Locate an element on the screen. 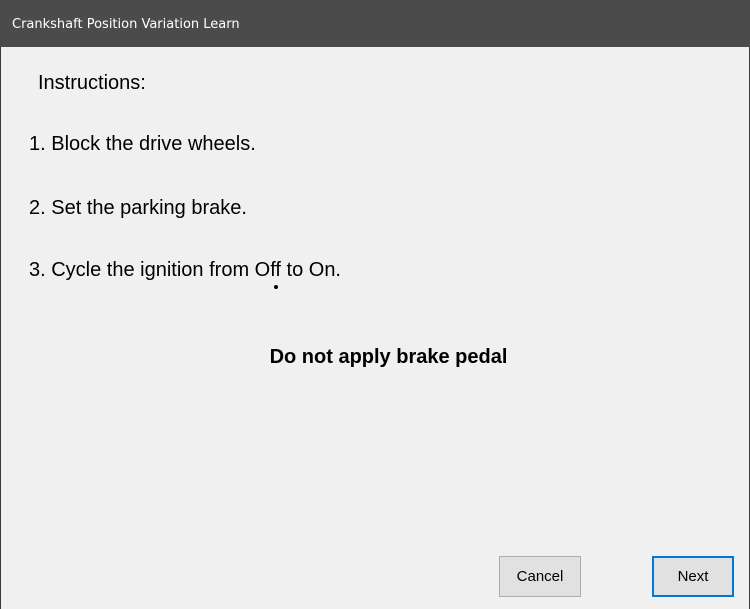 This screenshot has width=750, height=609. stray-dot is located at coordinates (276, 287).